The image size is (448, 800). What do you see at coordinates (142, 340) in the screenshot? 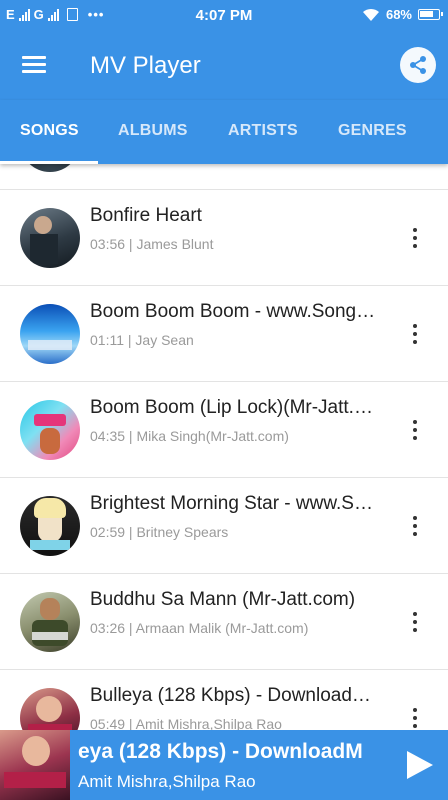
I see `song-meta: 01:11 | Jay Sean` at bounding box center [142, 340].